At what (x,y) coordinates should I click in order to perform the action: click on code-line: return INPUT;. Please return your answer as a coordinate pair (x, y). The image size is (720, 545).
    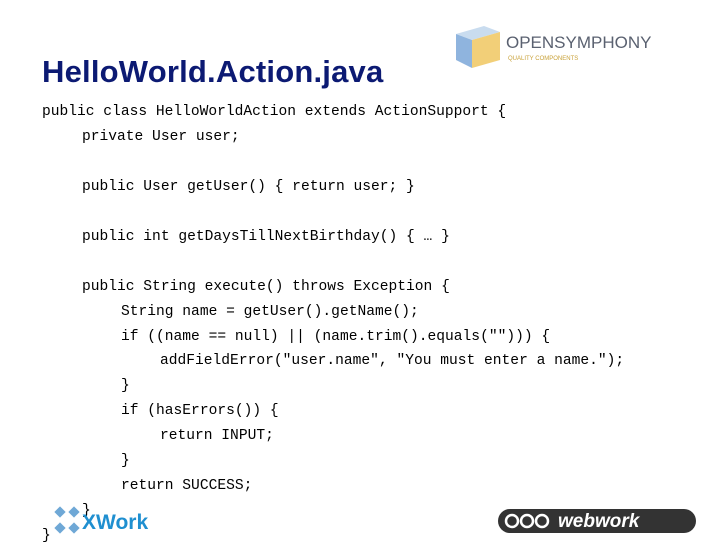
    Looking at the image, I should click on (217, 436).